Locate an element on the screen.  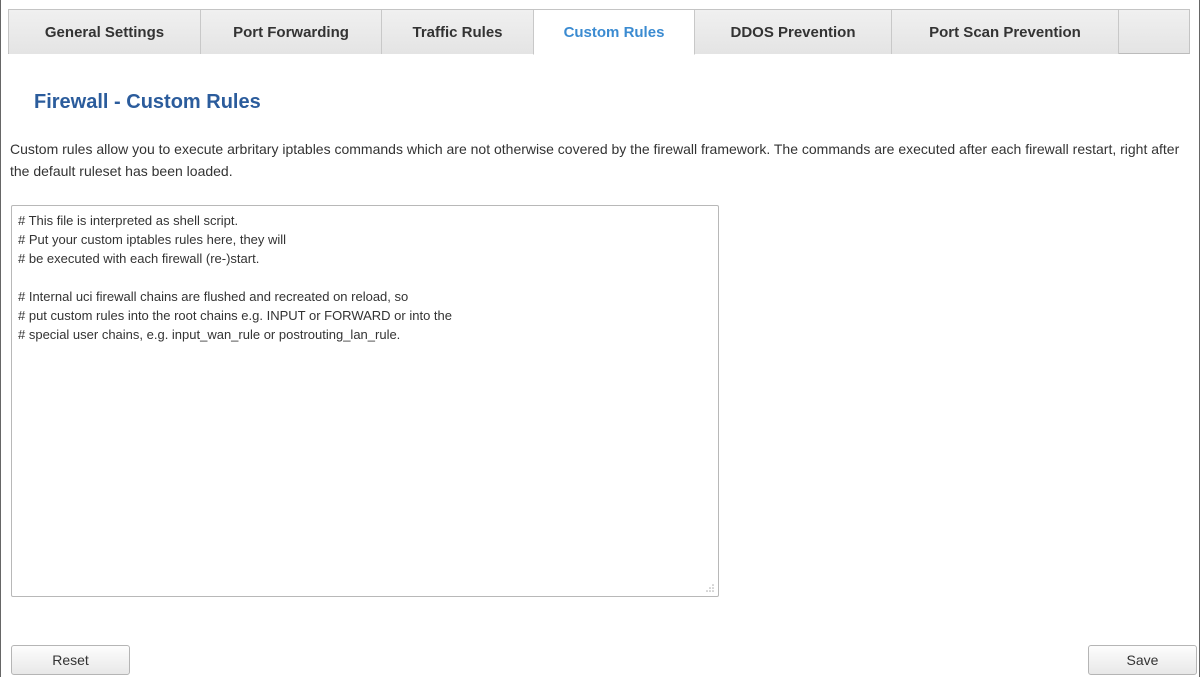
page-title: Firewall - Custom Rules is located at coordinates (147, 102).